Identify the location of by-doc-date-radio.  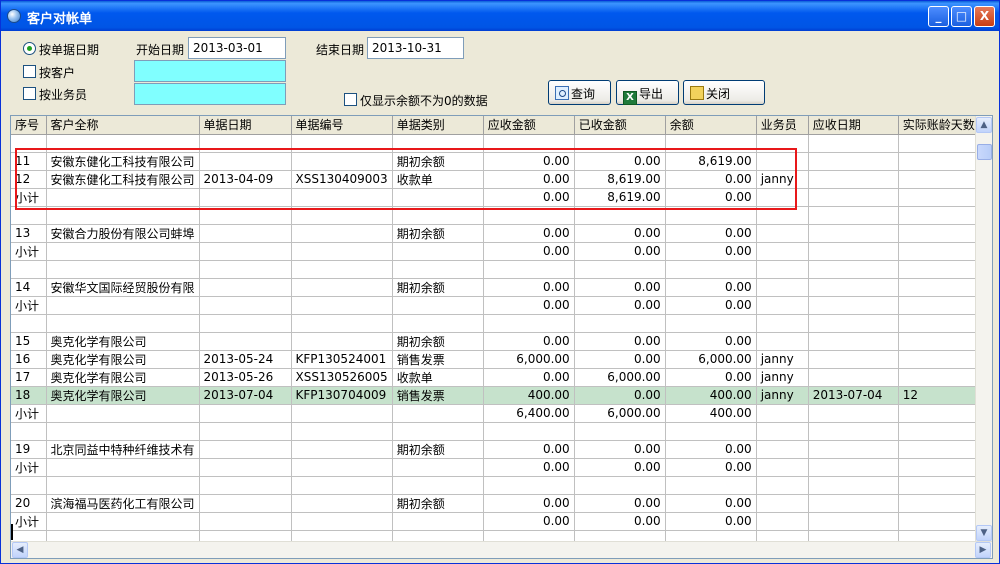
(29, 48).